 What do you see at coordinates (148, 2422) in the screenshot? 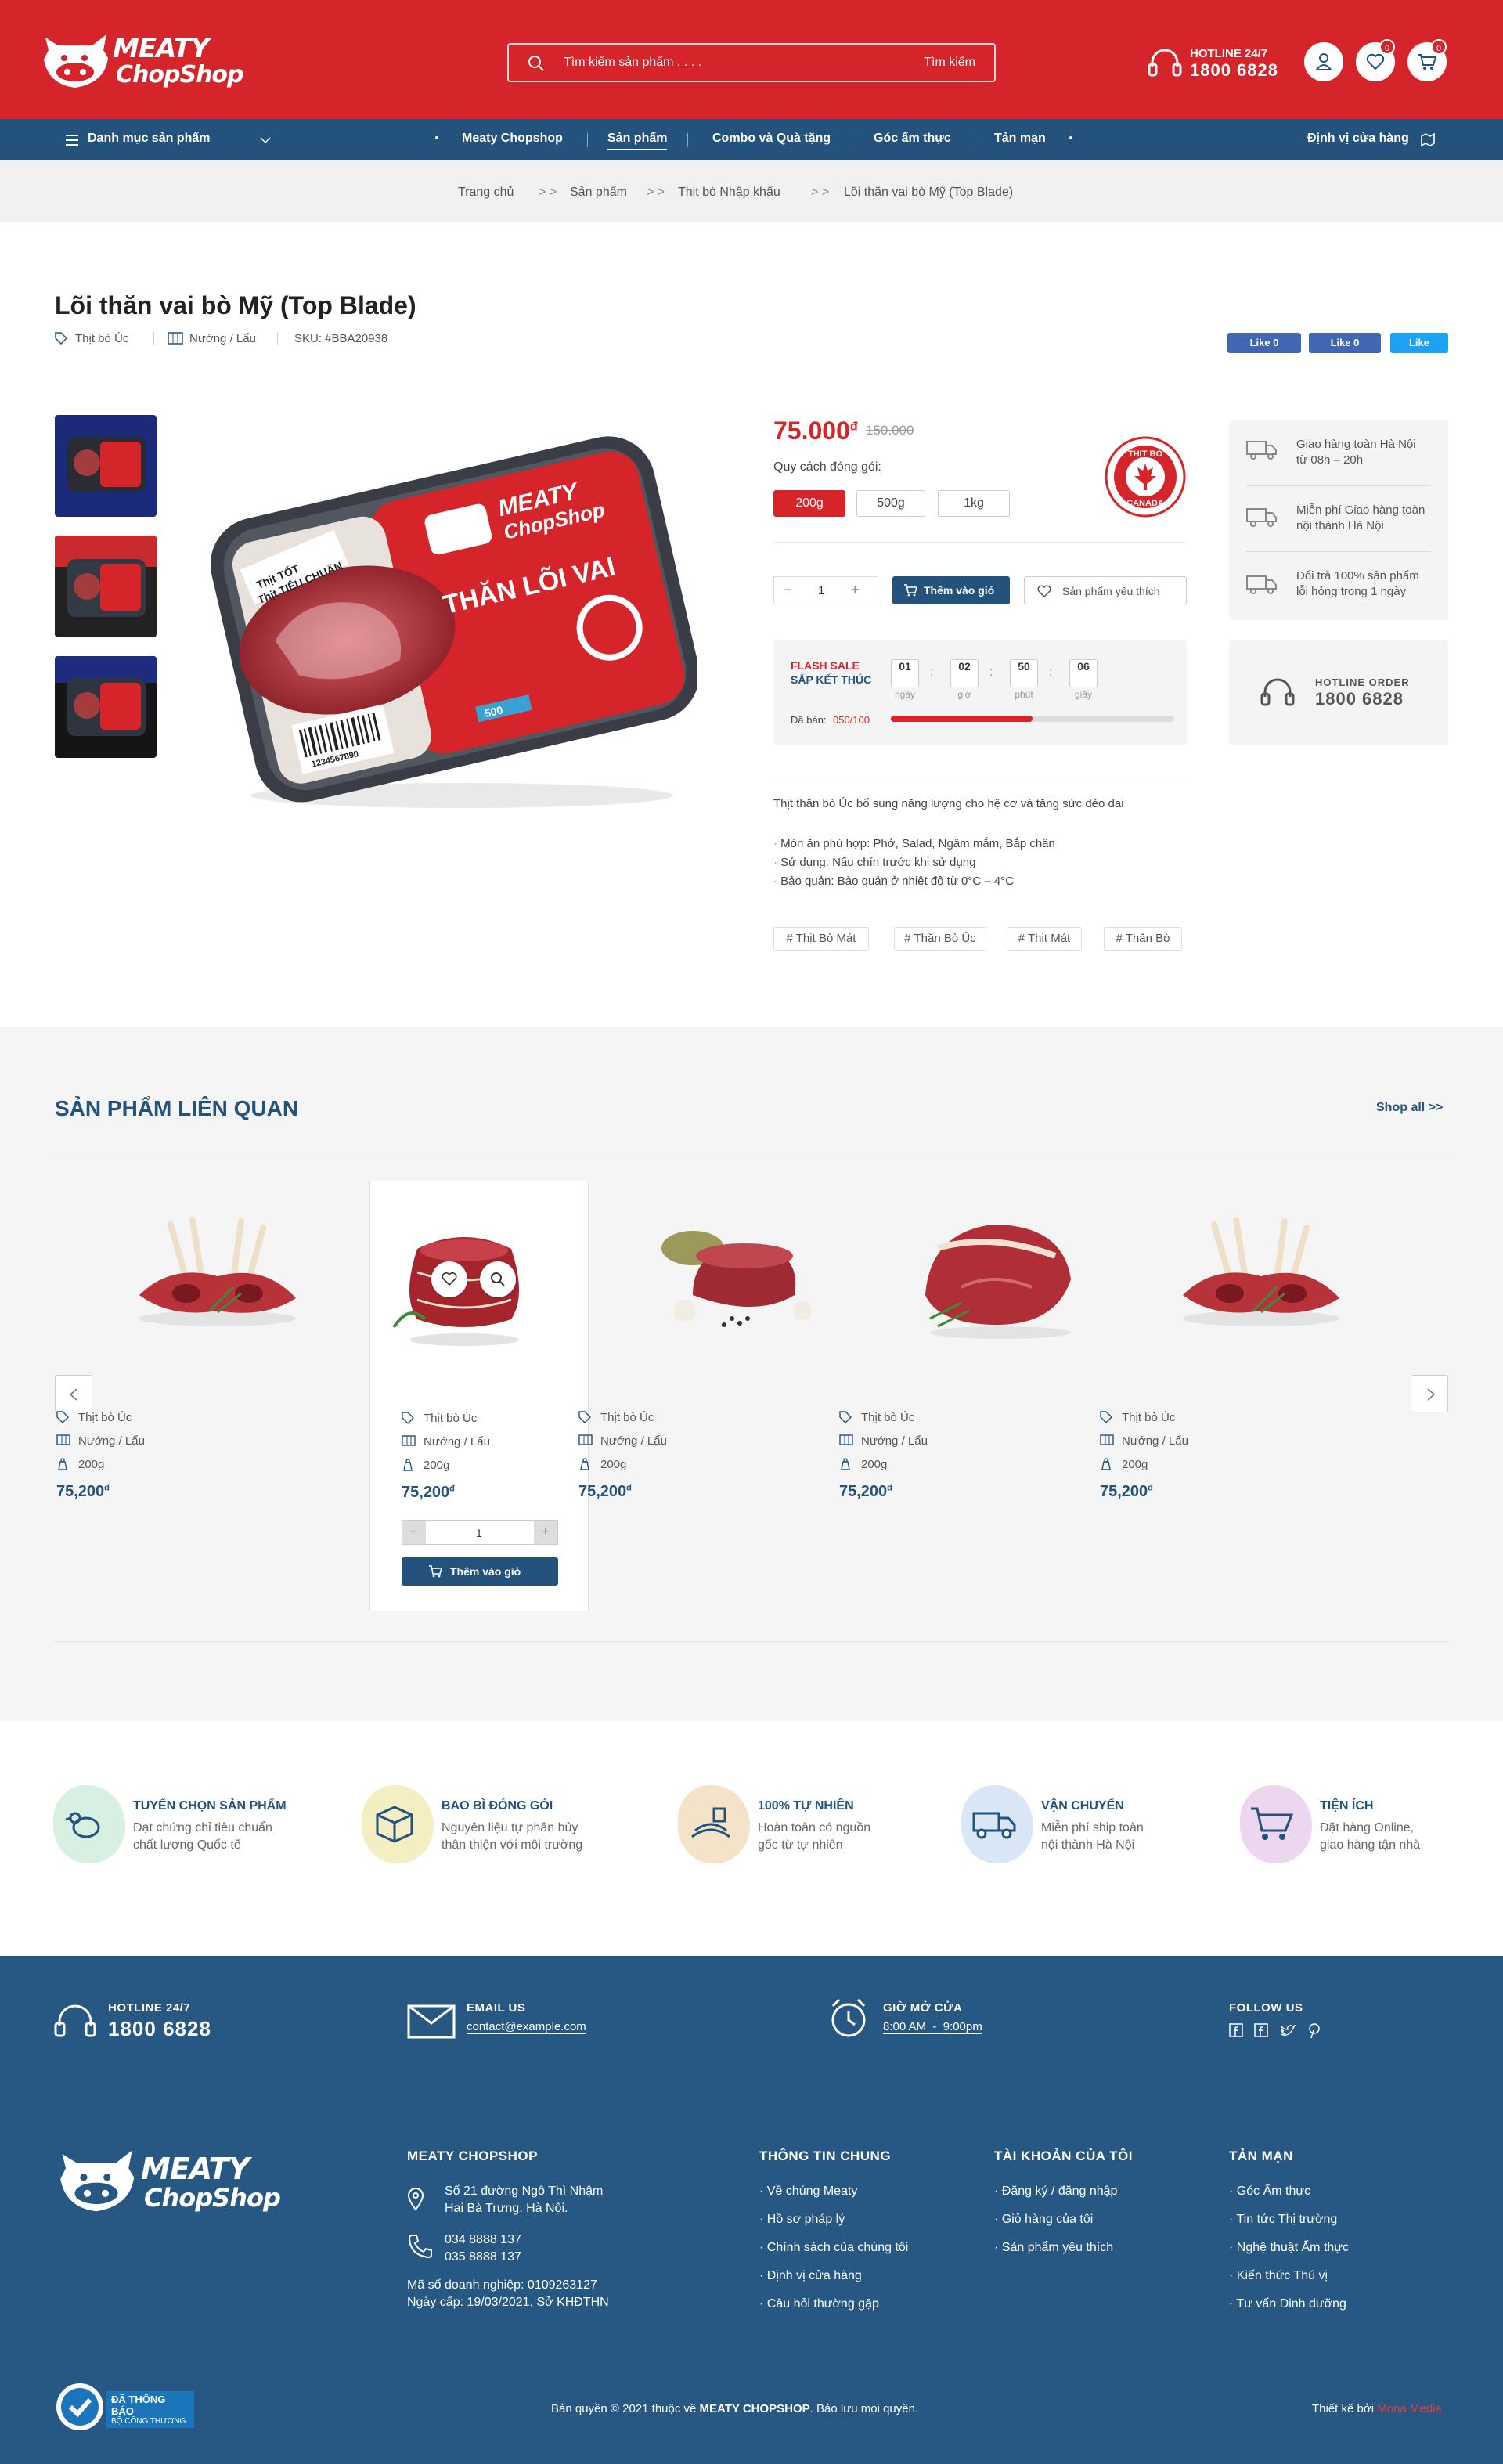
I see `badge-line2: BỘ CÔNG THƯƠNG` at bounding box center [148, 2422].